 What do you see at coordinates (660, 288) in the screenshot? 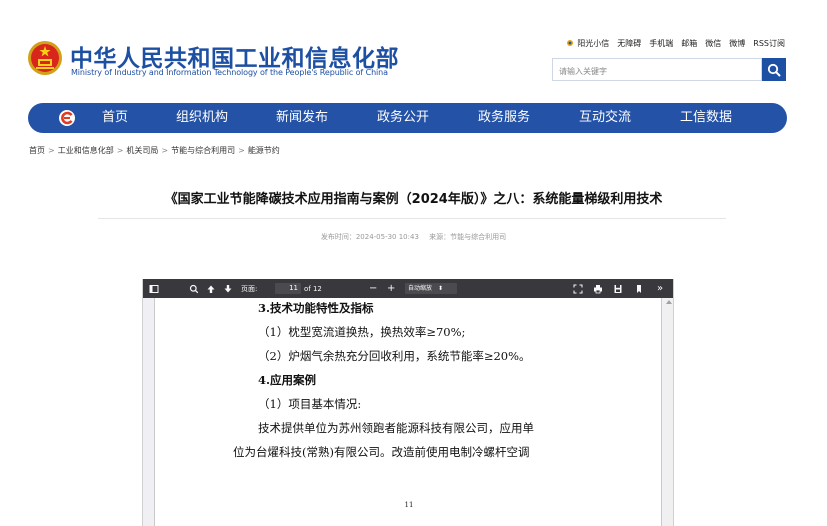
I see `tools-button: »` at bounding box center [660, 288].